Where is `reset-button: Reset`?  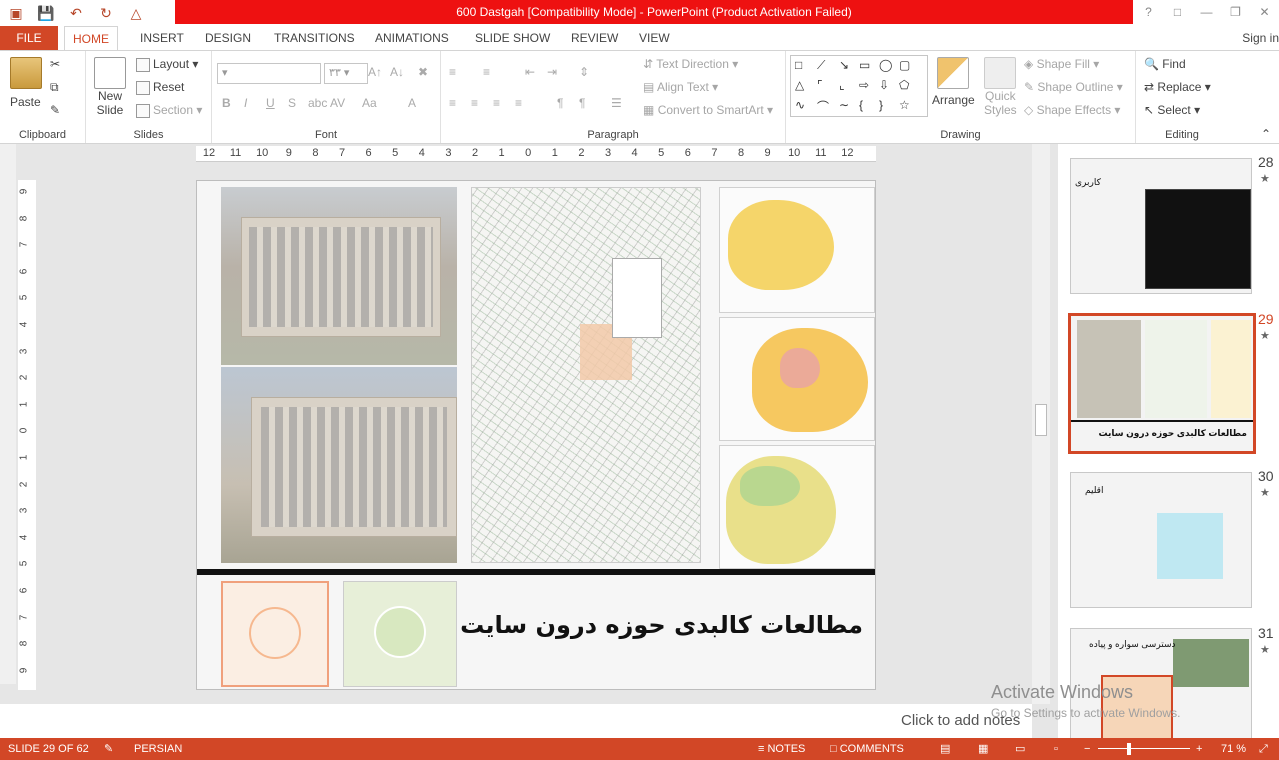 reset-button: Reset is located at coordinates (160, 87).